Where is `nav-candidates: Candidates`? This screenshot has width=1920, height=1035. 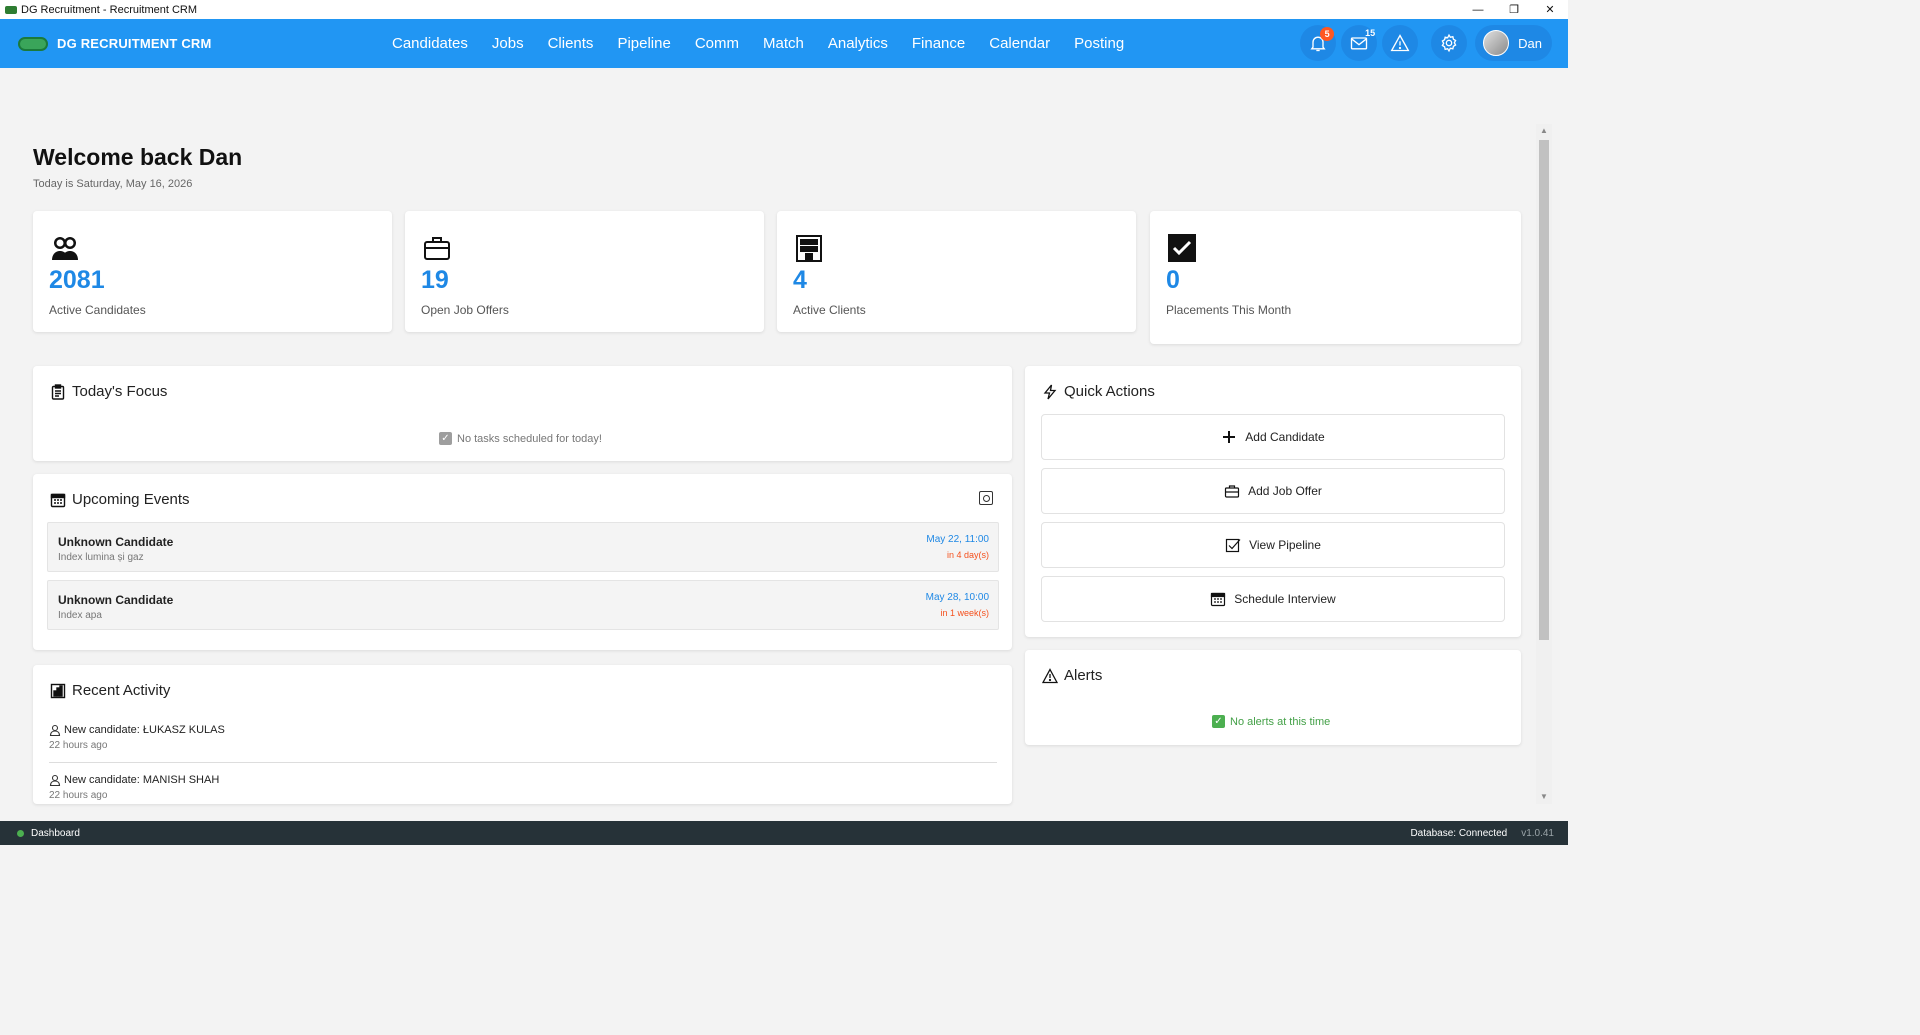 nav-candidates: Candidates is located at coordinates (430, 43).